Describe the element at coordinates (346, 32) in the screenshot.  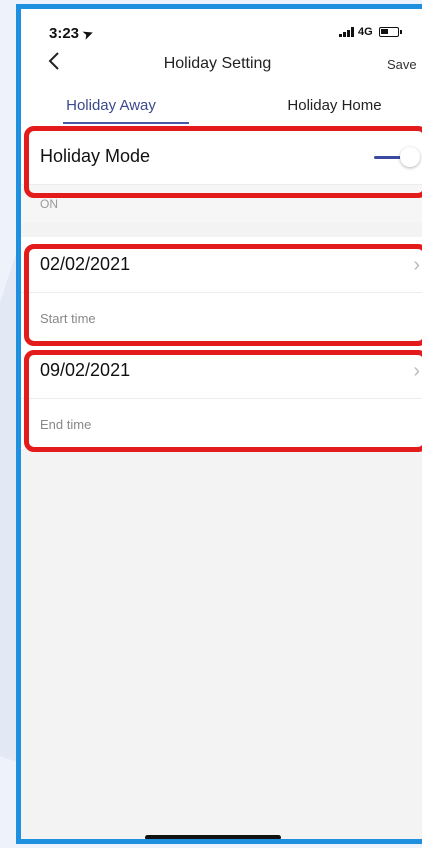
I see `signal-icon` at that location.